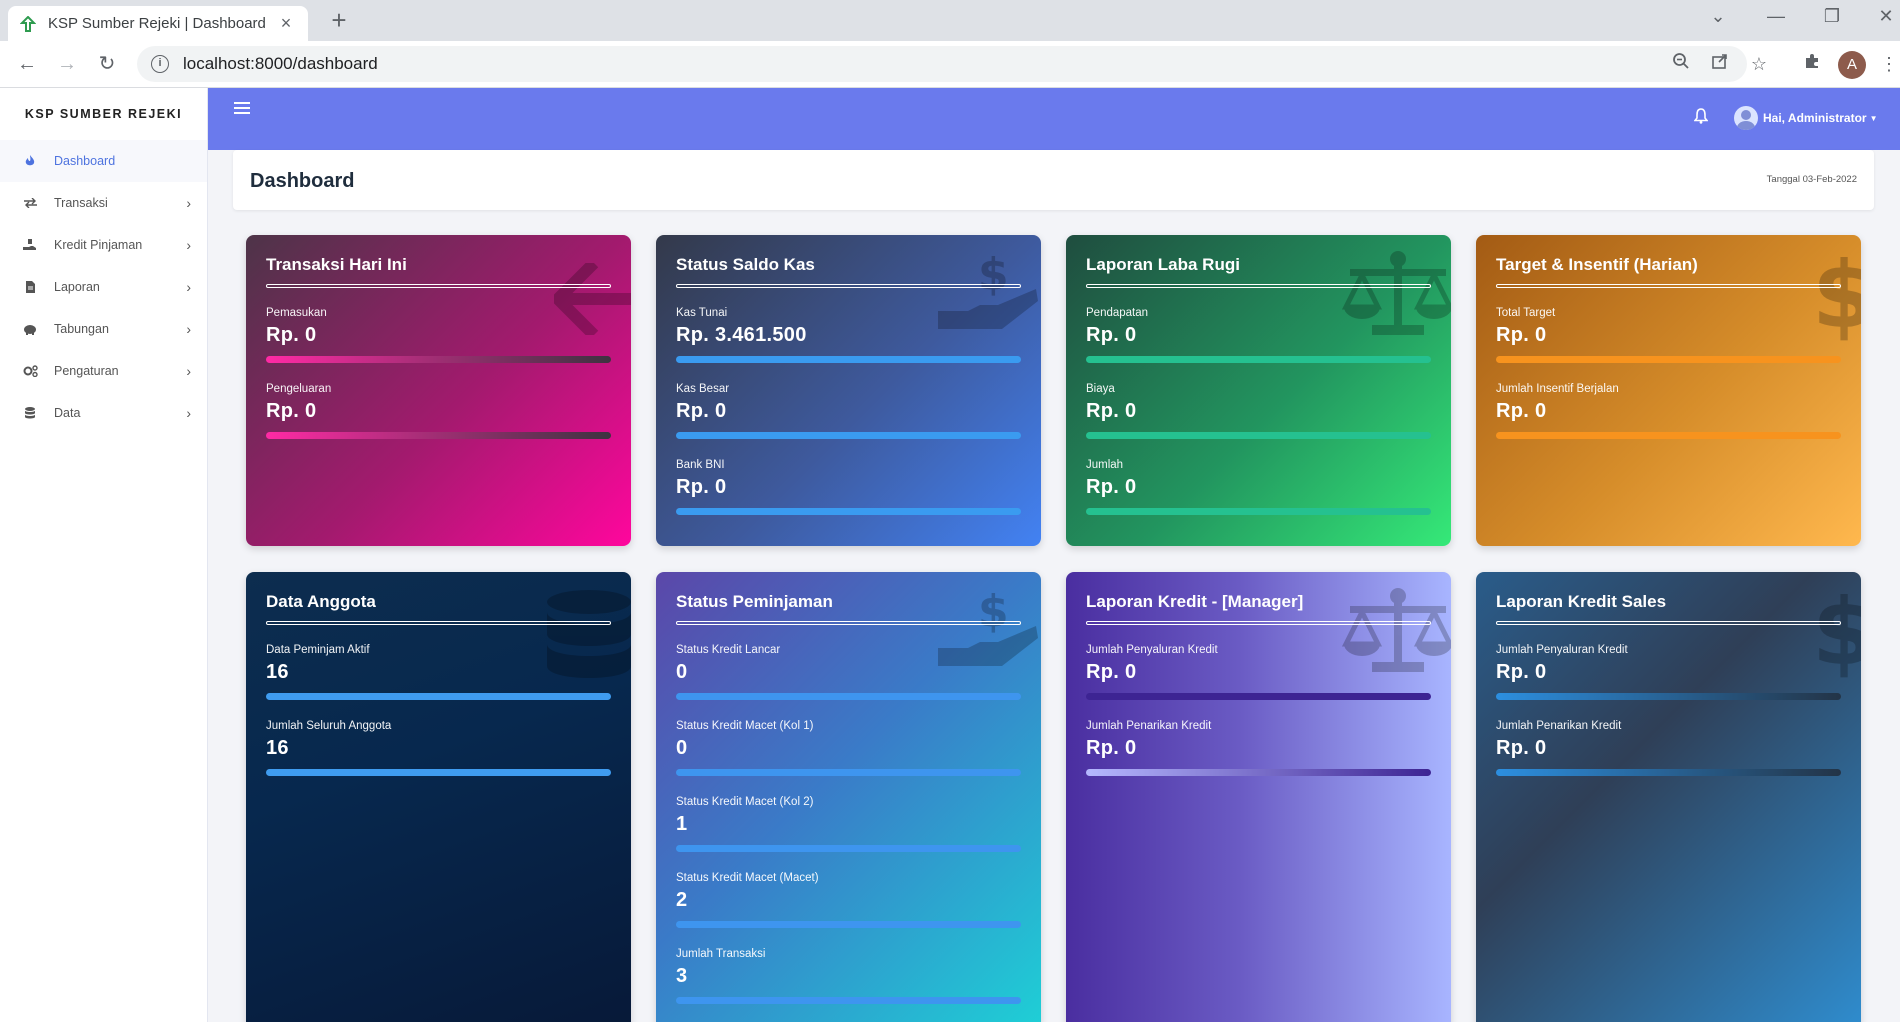 Image resolution: width=1900 pixels, height=1022 pixels. What do you see at coordinates (848, 758) in the screenshot?
I see `stat-kredit-kol1: Status Kredit Macet (Kol 1) 0` at bounding box center [848, 758].